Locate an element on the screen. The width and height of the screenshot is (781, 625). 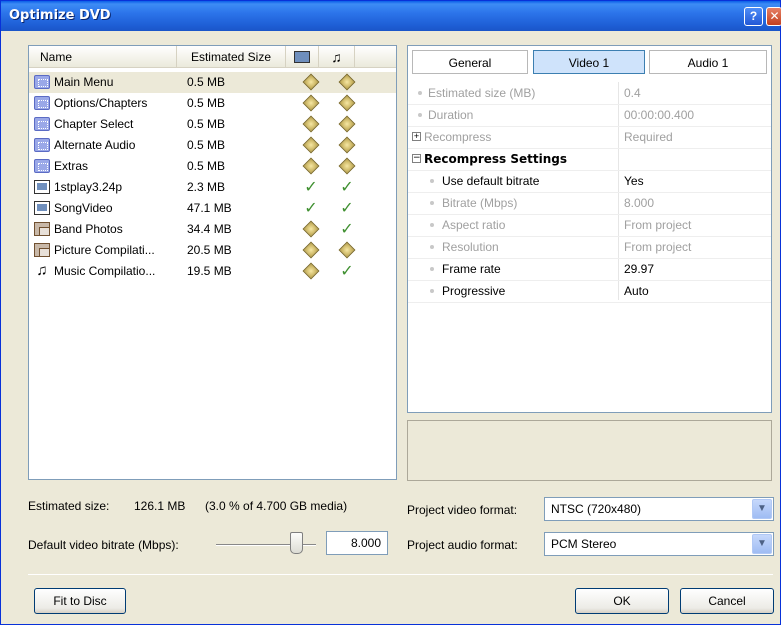
item-size: 47.1 MB is located at coordinates (209, 208).